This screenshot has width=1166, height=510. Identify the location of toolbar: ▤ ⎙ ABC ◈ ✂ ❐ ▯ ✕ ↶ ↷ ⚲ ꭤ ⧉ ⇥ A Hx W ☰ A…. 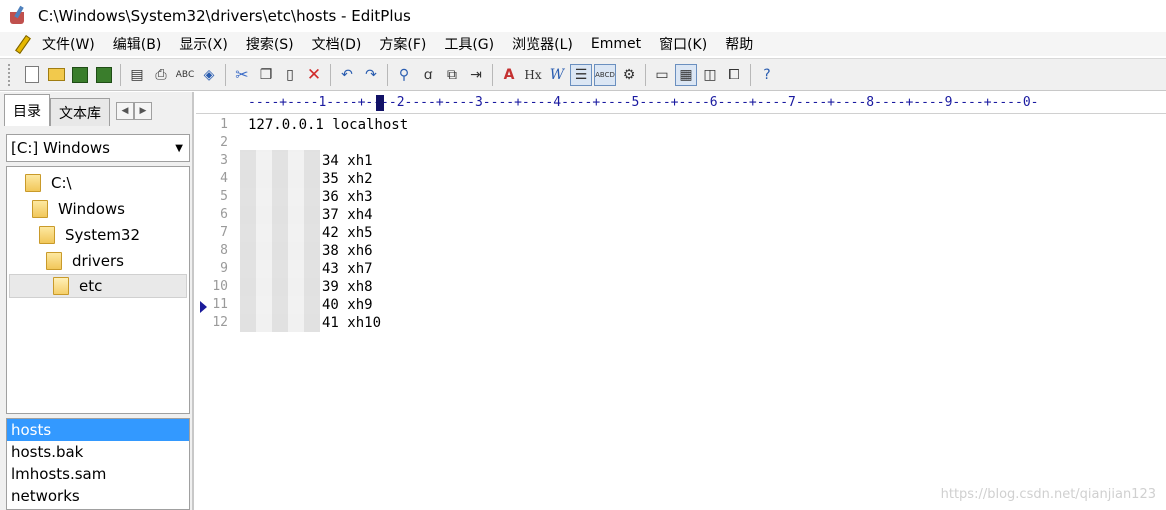
(583, 74).